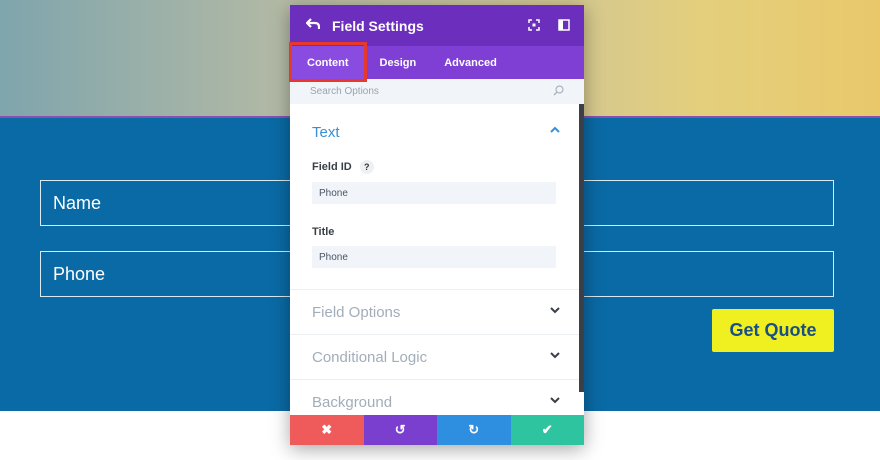 The image size is (880, 460). I want to click on save-button: ✔, so click(547, 430).